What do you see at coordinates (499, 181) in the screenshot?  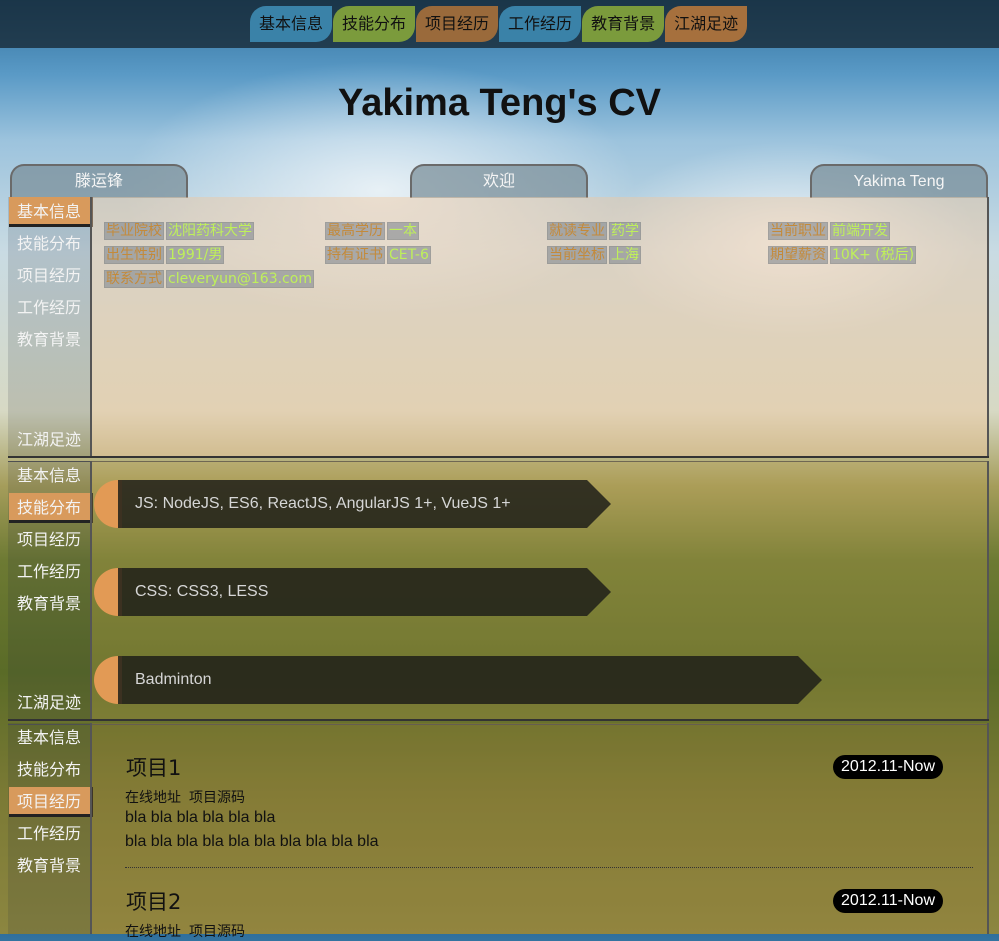 I see `header-tab-welcome: 欢迎` at bounding box center [499, 181].